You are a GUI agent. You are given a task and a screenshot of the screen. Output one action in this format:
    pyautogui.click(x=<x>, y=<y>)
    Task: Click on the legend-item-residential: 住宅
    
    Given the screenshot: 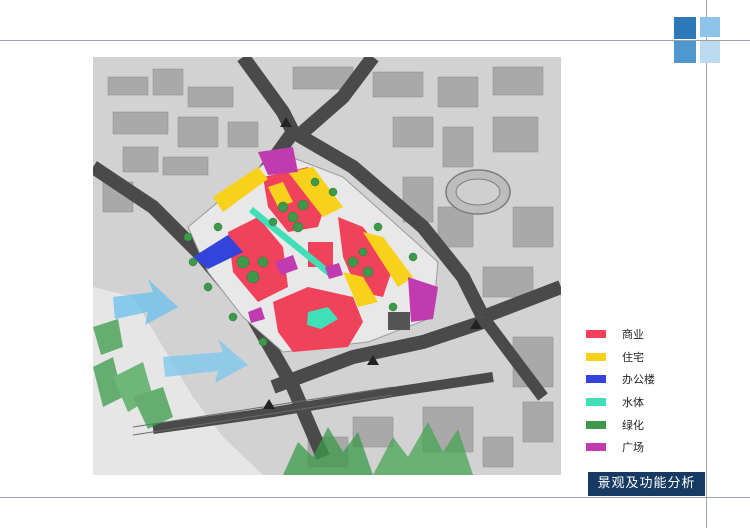 What is the action you would take?
    pyautogui.click(x=646, y=357)
    